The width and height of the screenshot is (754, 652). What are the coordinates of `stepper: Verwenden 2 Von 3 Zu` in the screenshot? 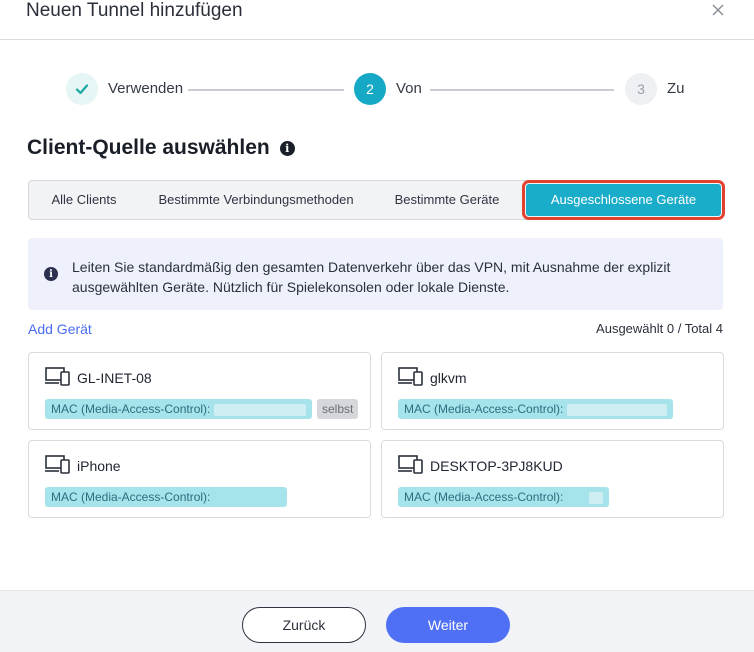 It's located at (377, 90).